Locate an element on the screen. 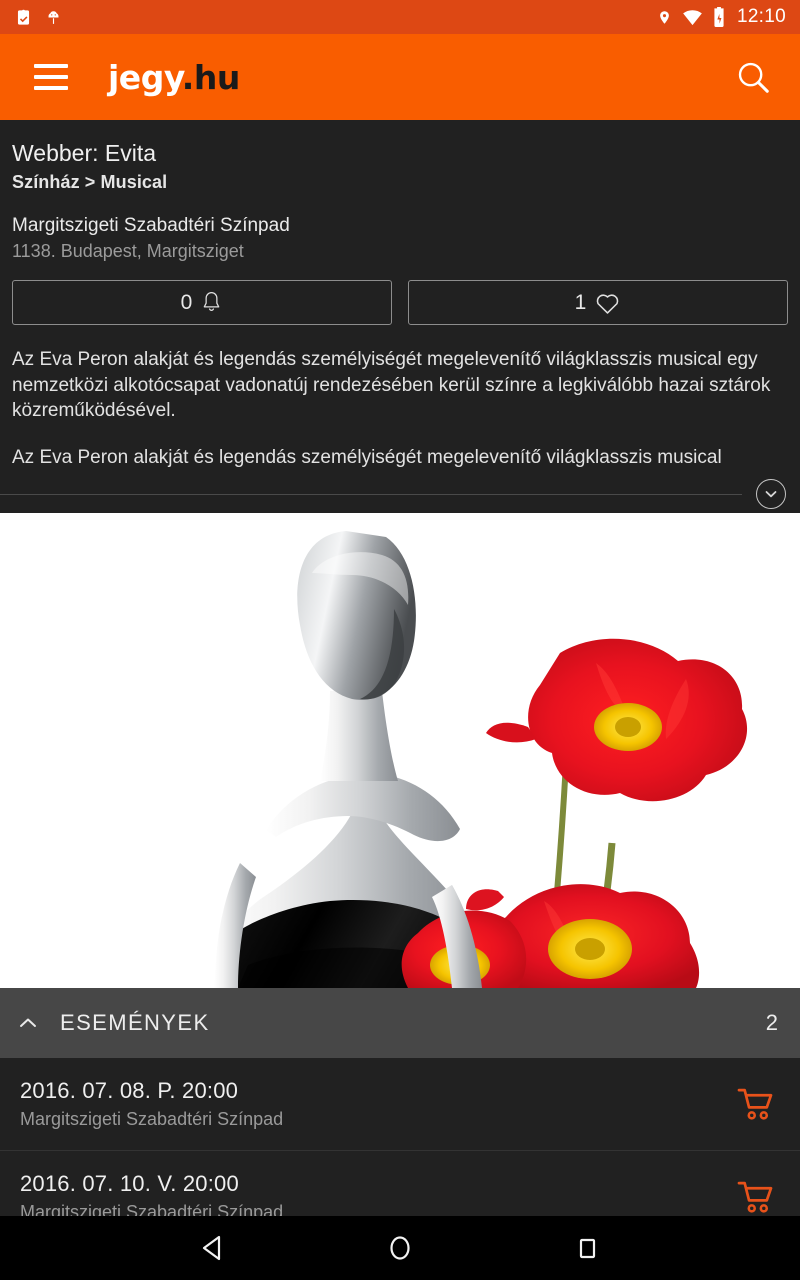  nav-recents-button is located at coordinates (587, 1248).